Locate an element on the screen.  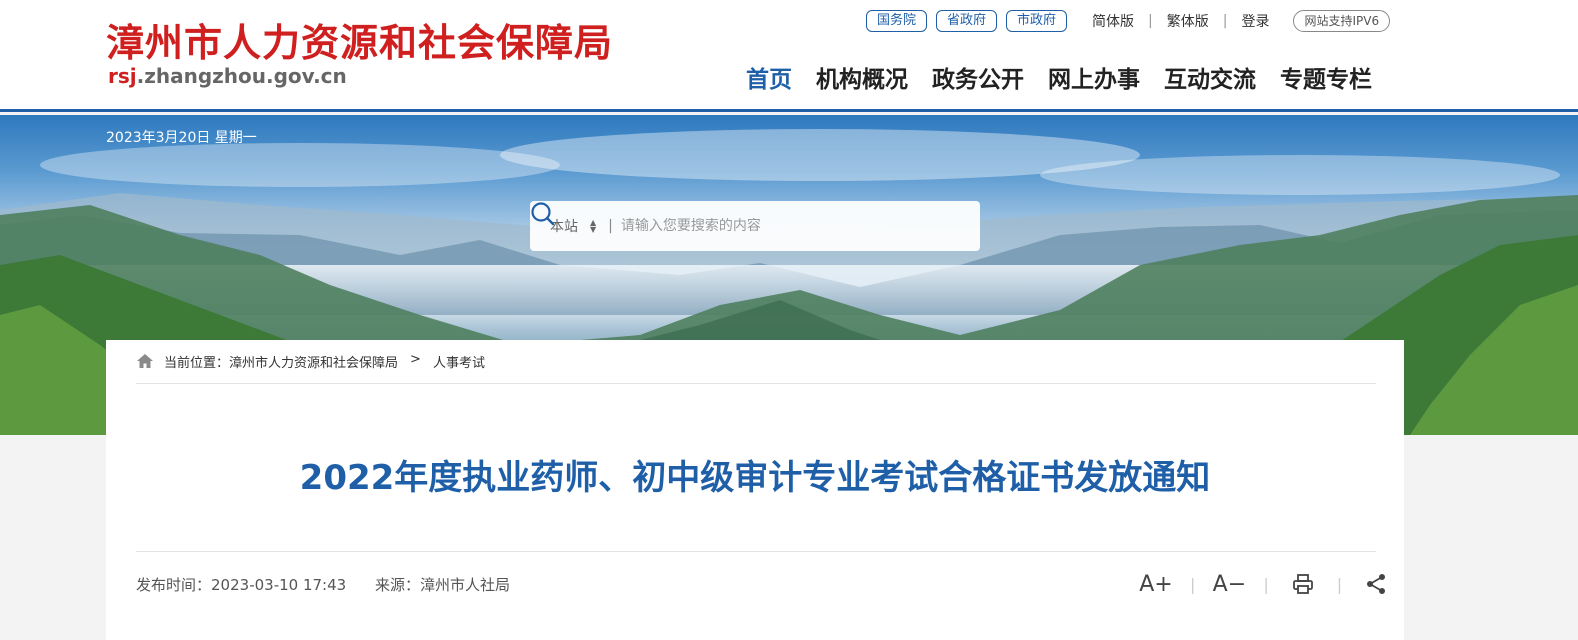
source-value: 漳州市人社局 is located at coordinates (464, 585).